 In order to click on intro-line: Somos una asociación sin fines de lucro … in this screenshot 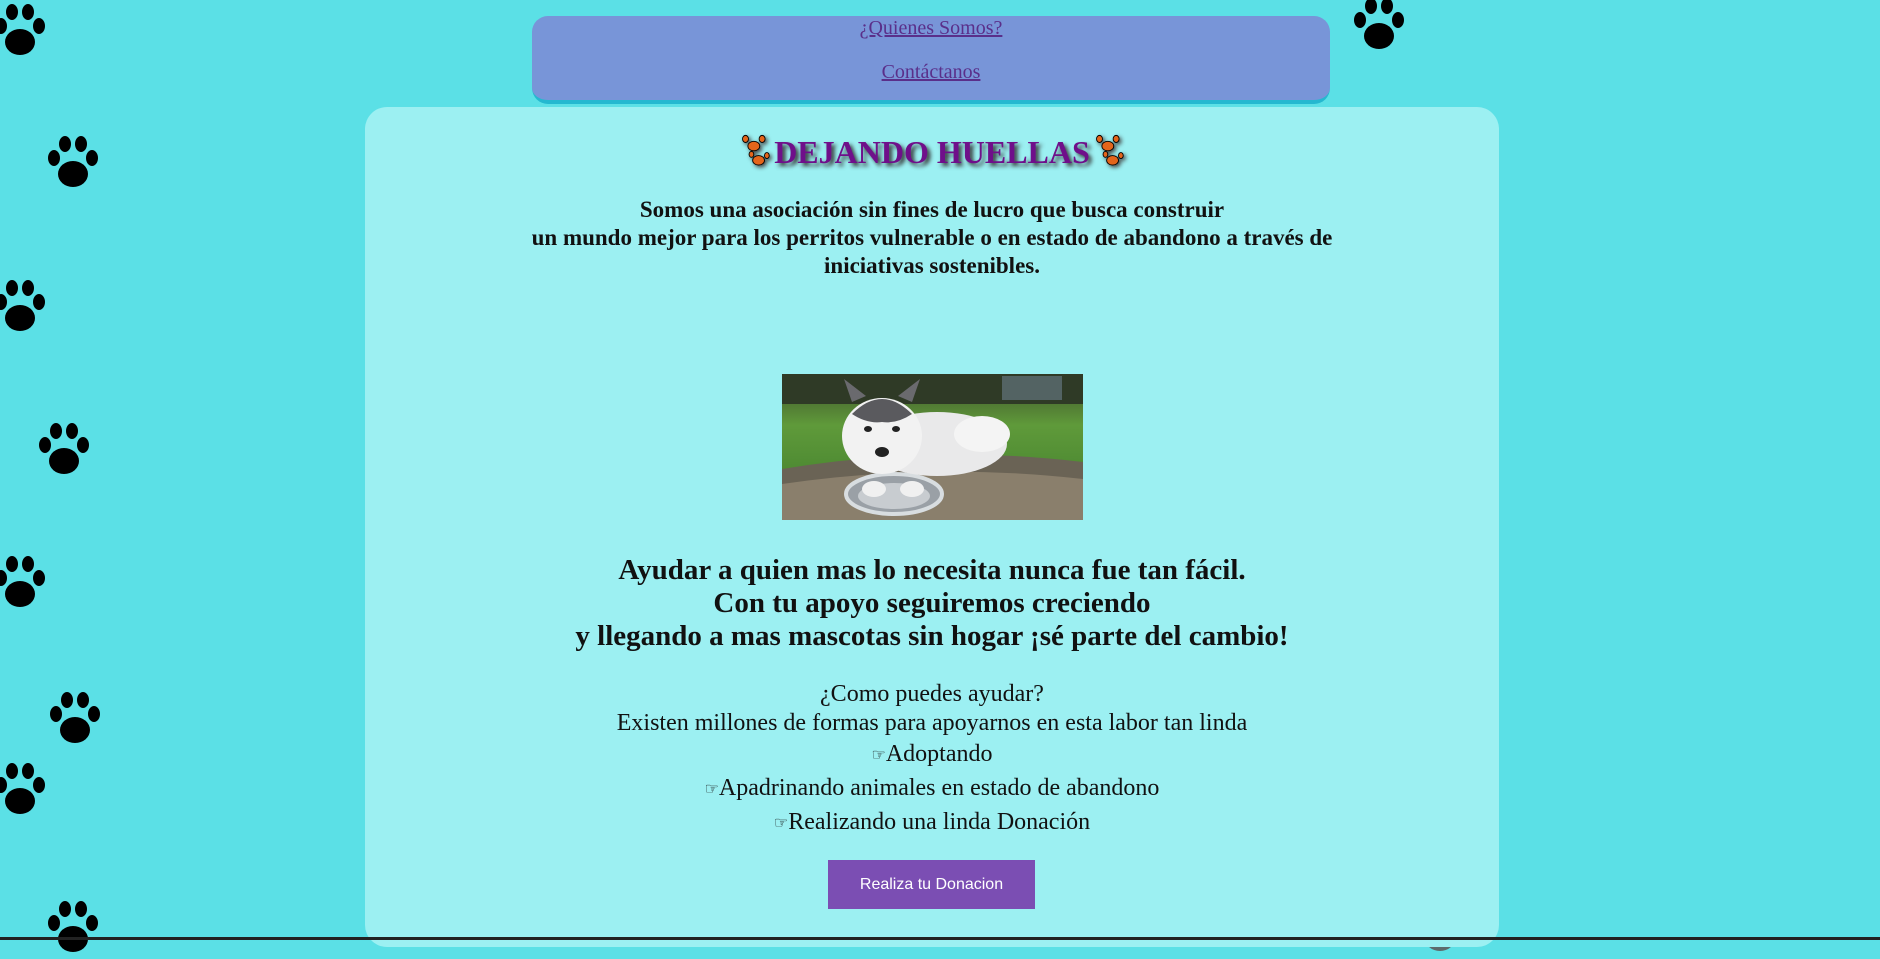, I will do `click(932, 209)`.